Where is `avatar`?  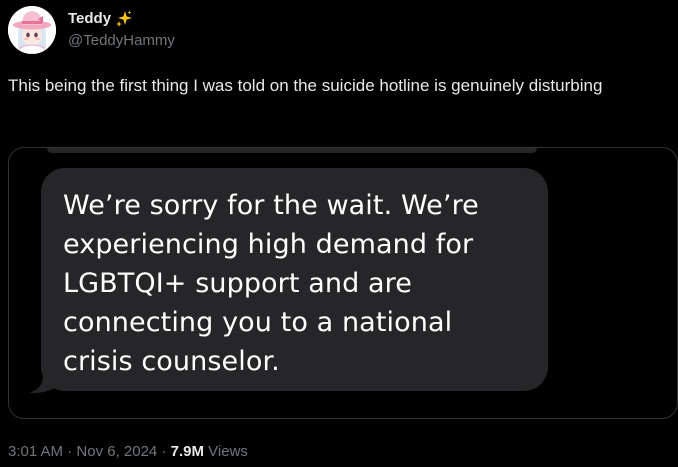 avatar is located at coordinates (32, 30).